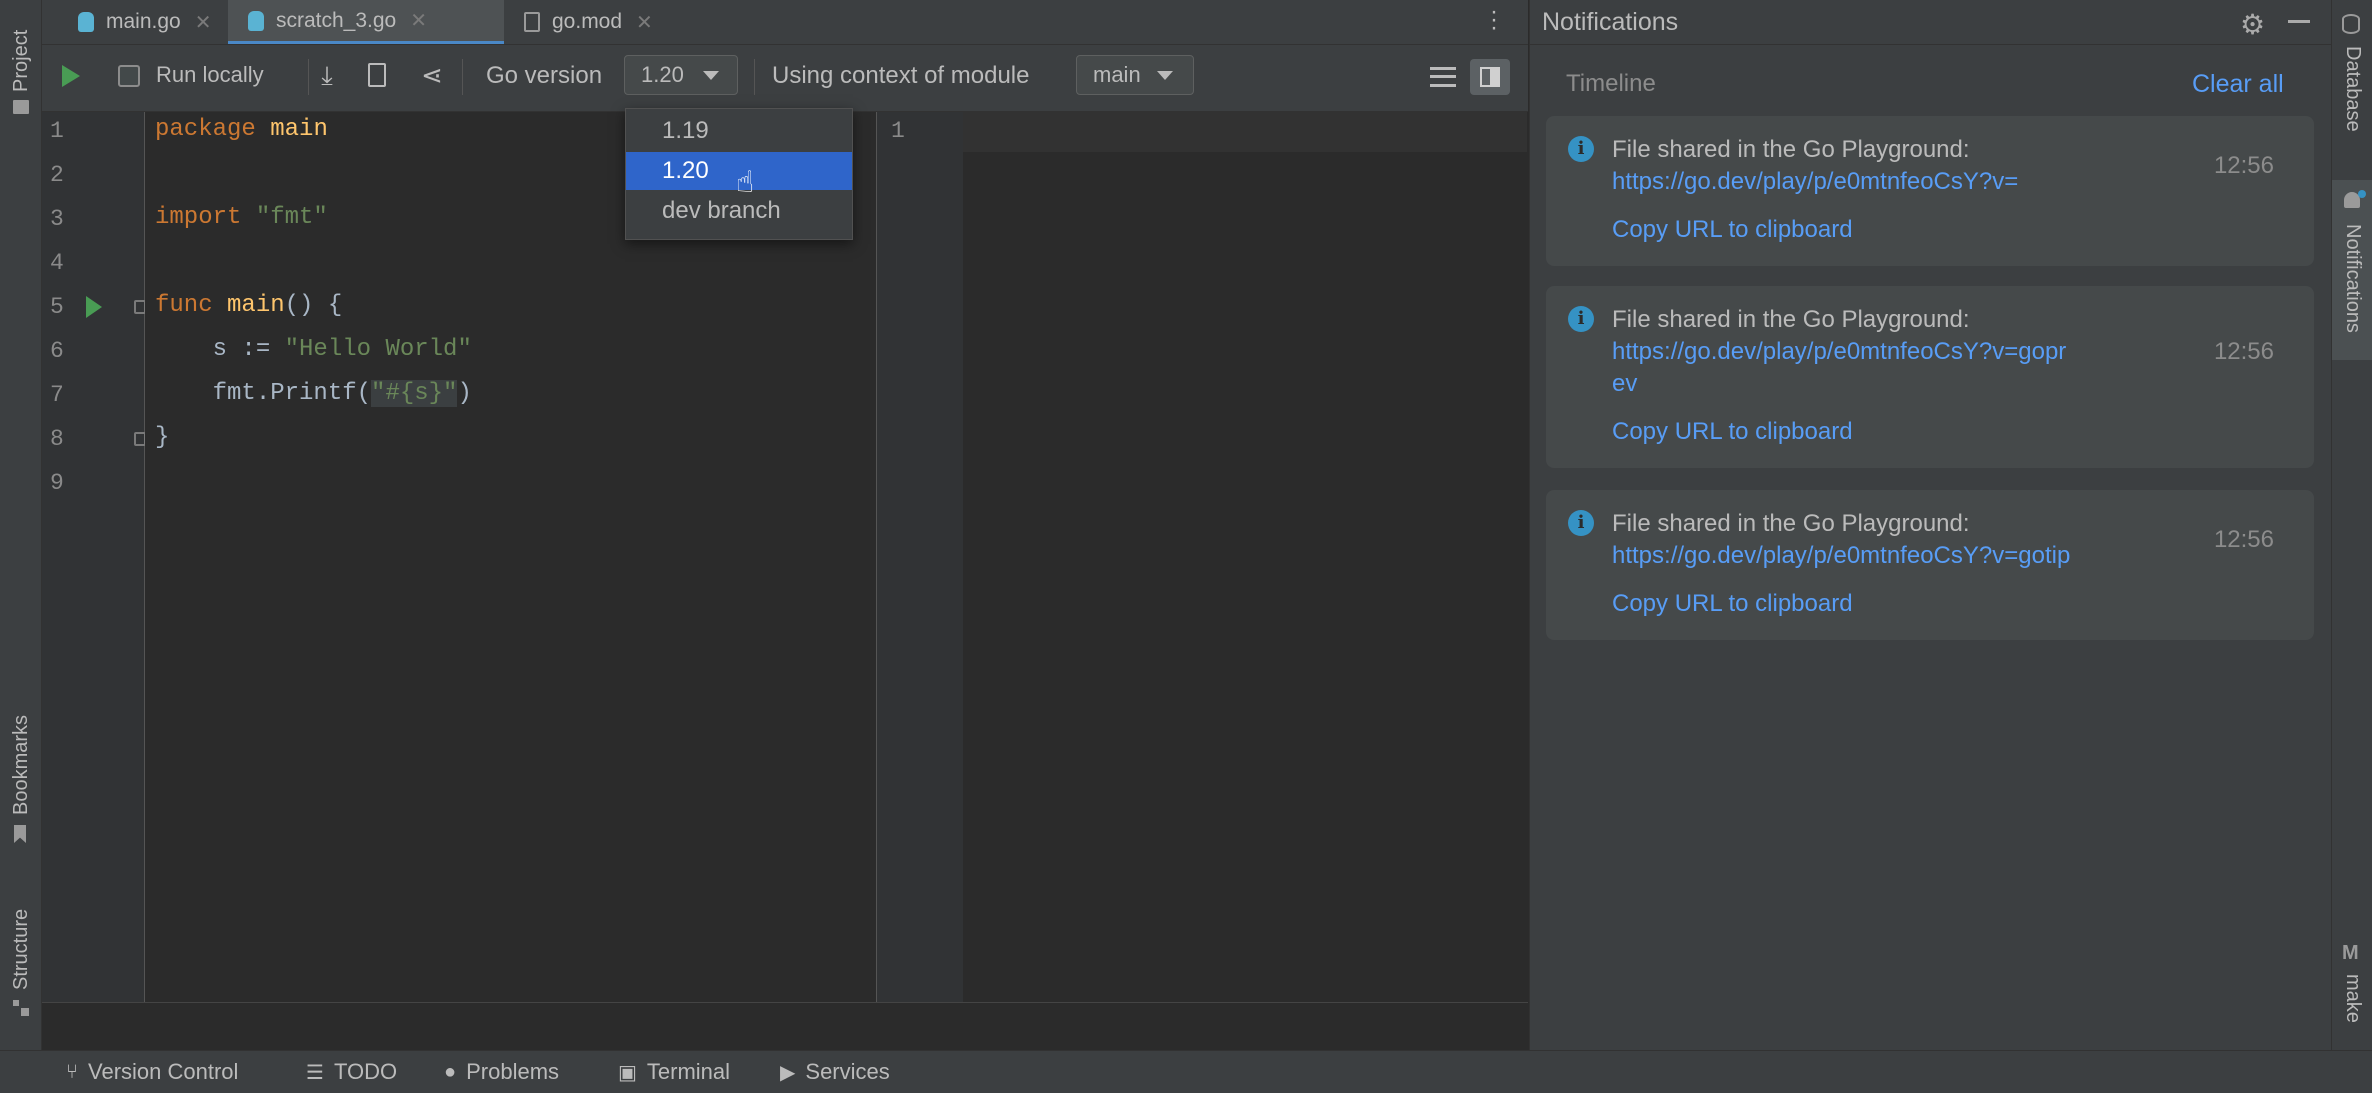 The height and width of the screenshot is (1093, 2372). I want to click on problems-button: ● Problems, so click(501, 1072).